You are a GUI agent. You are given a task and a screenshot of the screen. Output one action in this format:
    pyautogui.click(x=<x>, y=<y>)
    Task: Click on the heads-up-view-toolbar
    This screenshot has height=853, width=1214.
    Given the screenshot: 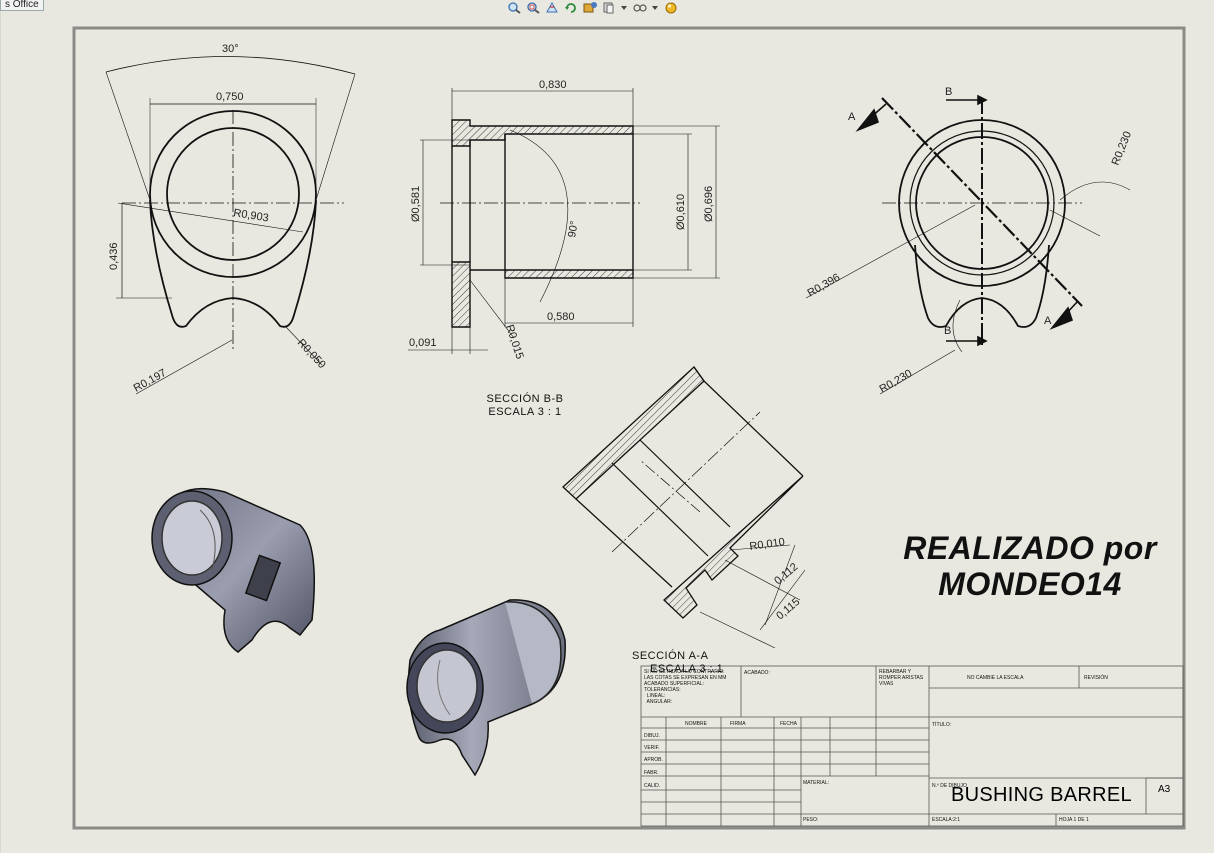 What is the action you would take?
    pyautogui.click(x=592, y=7)
    